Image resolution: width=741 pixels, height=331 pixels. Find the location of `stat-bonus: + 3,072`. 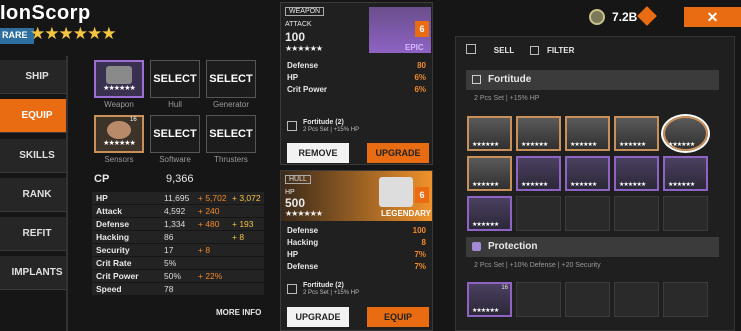

stat-bonus: + 3,072 is located at coordinates (246, 198).